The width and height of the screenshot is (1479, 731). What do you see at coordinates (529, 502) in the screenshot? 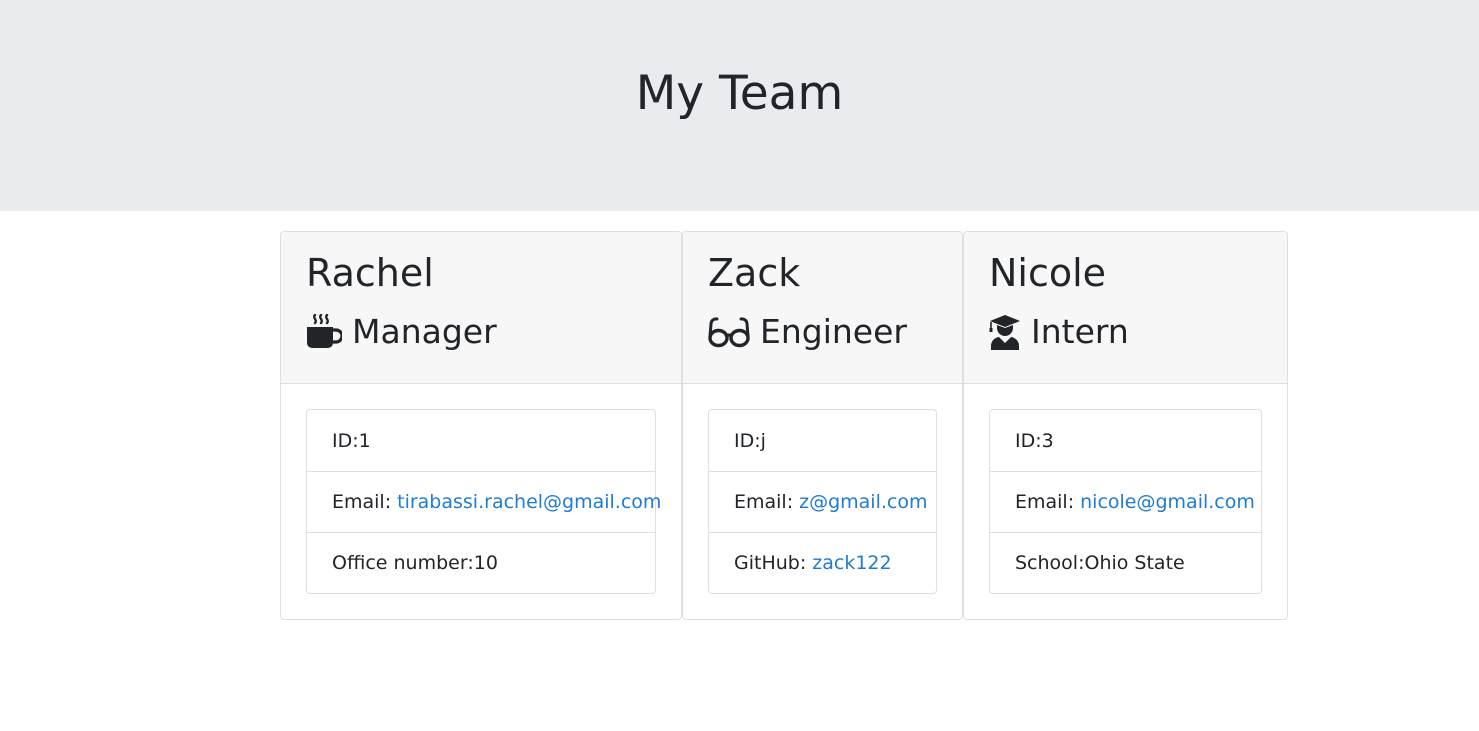
I see `email-link: tirabassi.rachel@gmail.com` at bounding box center [529, 502].